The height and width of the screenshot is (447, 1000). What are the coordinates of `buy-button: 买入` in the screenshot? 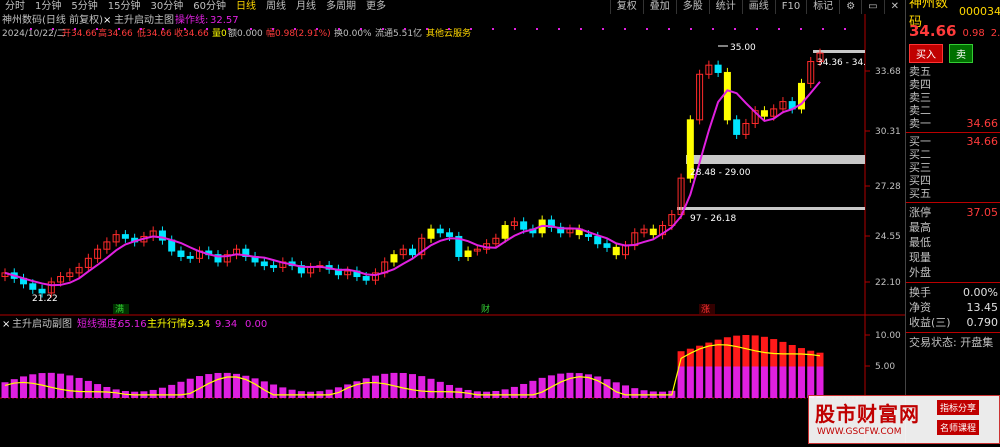 It's located at (926, 53).